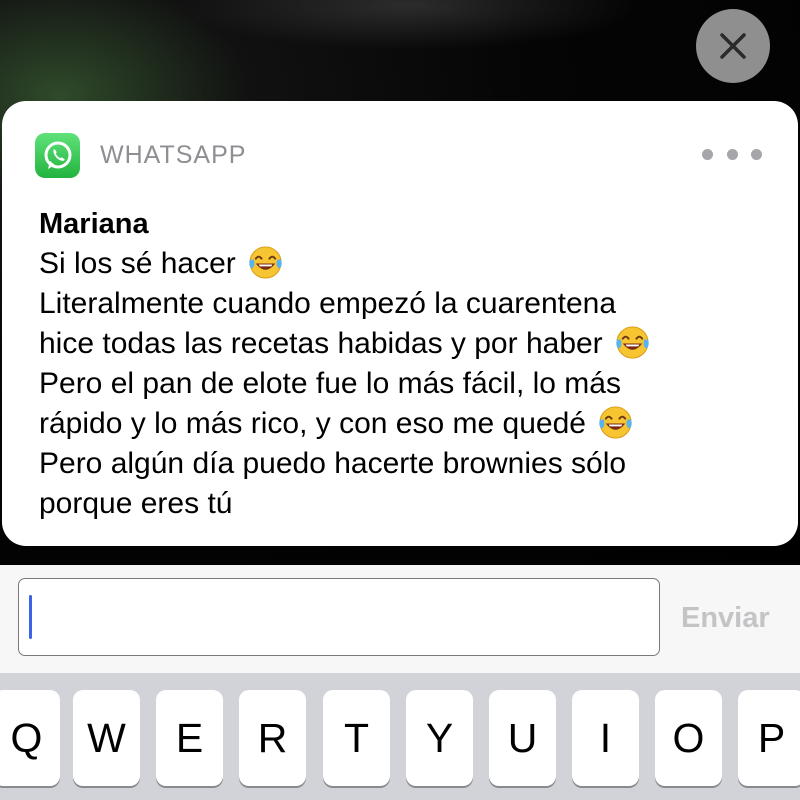 The image size is (800, 800). What do you see at coordinates (173, 155) in the screenshot?
I see `app-name: WHATSAPP` at bounding box center [173, 155].